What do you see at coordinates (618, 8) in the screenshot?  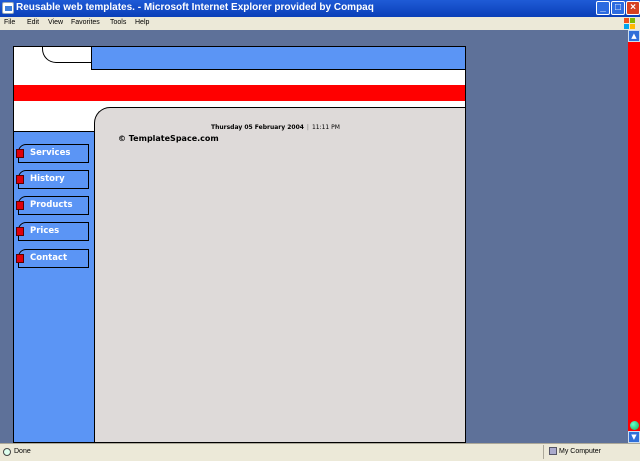 I see `maximize-button: □` at bounding box center [618, 8].